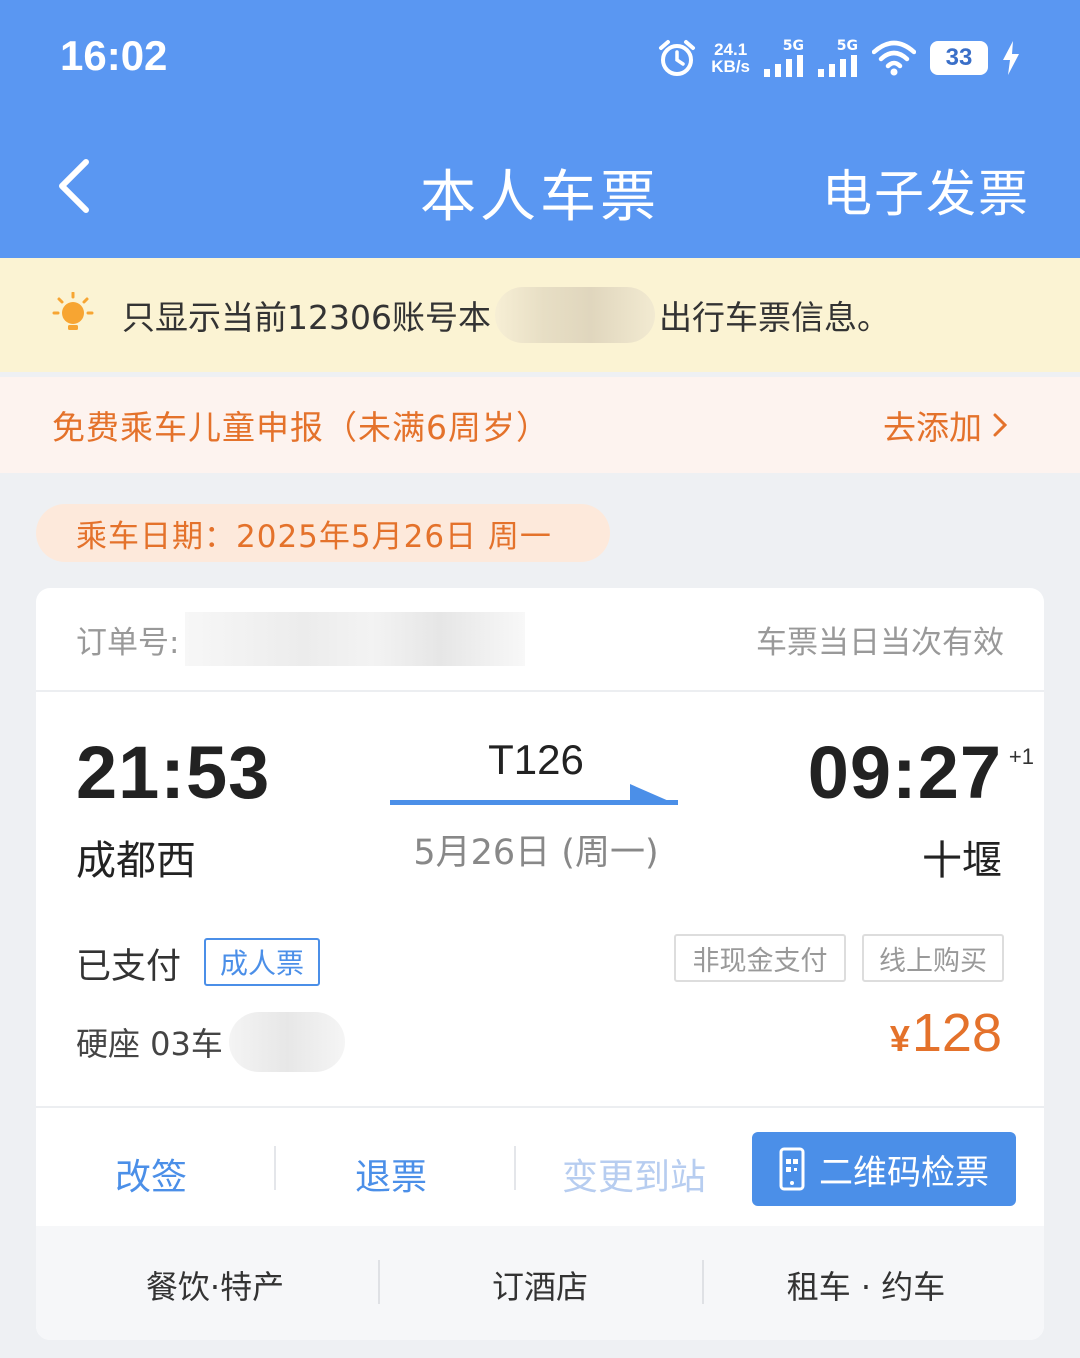  I want to click on ticket-validity: 车票当日当次有效, so click(880, 642).